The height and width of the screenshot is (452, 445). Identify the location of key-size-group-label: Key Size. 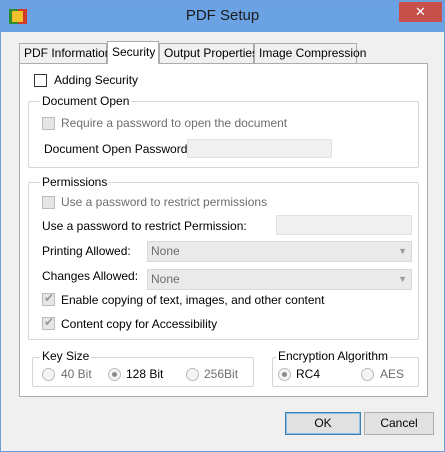
(66, 356).